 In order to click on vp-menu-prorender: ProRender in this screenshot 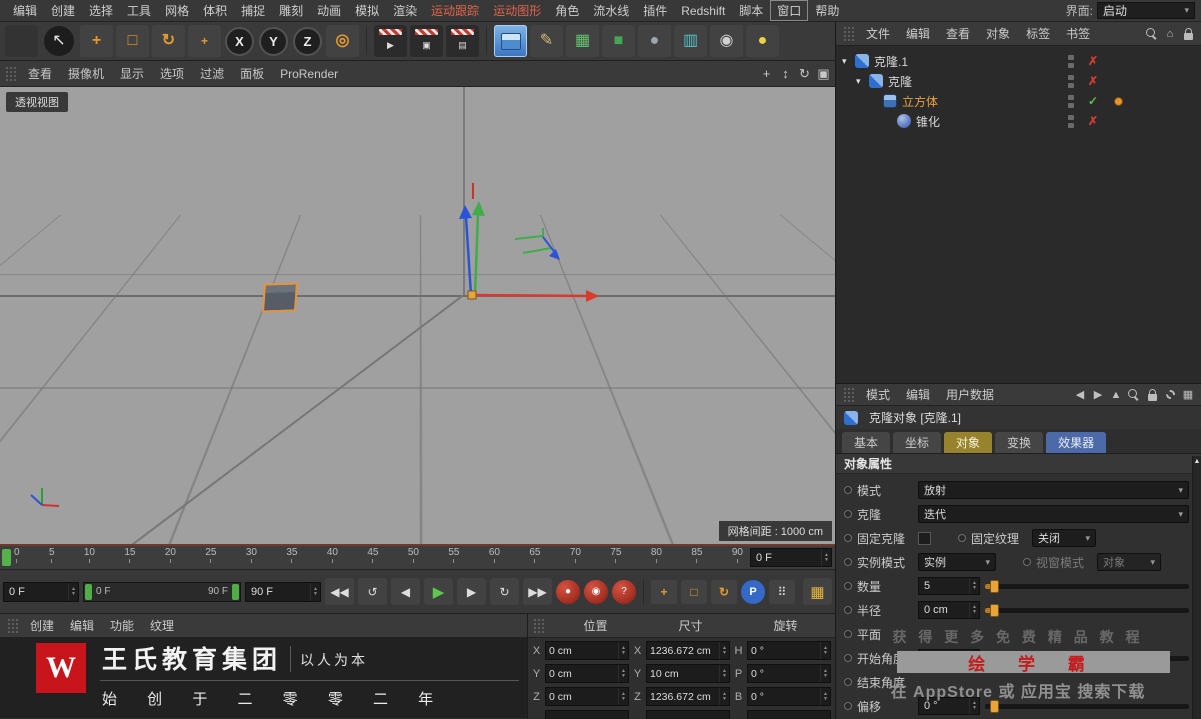, I will do `click(309, 74)`.